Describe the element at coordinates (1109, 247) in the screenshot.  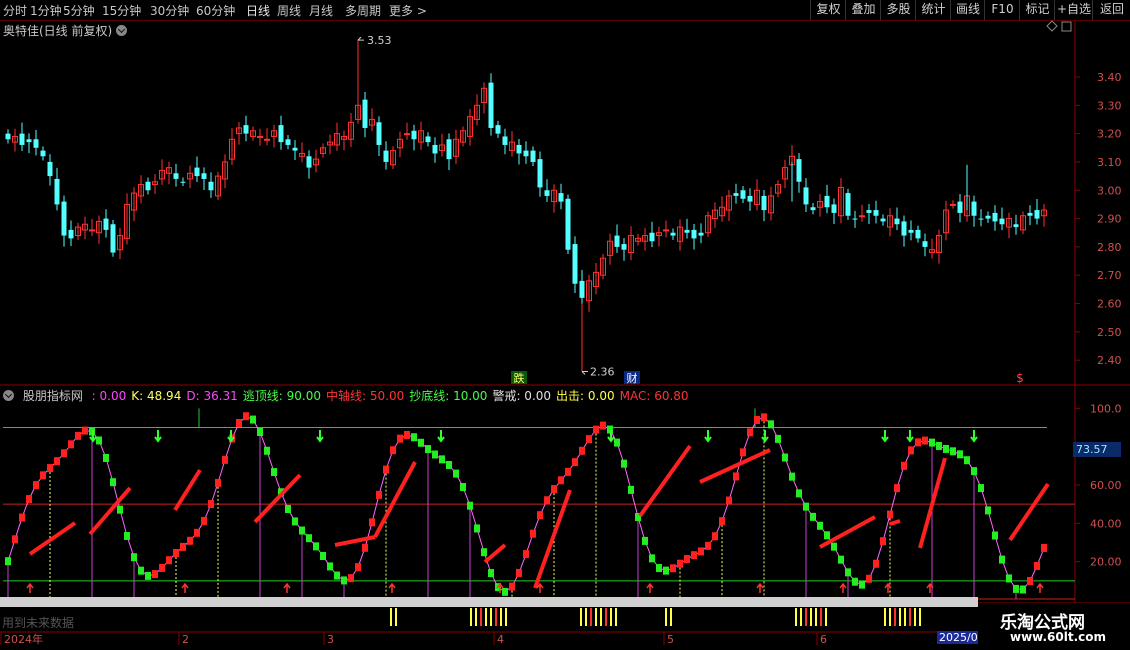
I see `price-tick-label: 2.80` at that location.